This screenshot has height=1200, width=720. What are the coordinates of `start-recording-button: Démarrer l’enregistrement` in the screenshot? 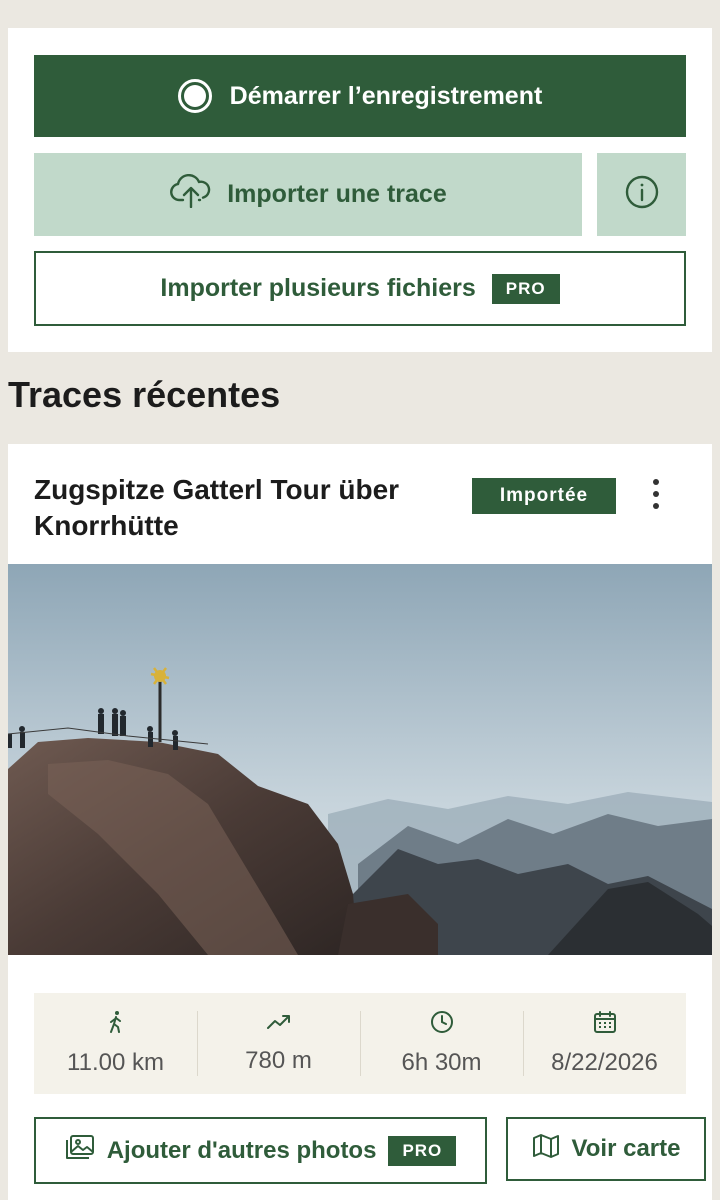 It's located at (360, 96).